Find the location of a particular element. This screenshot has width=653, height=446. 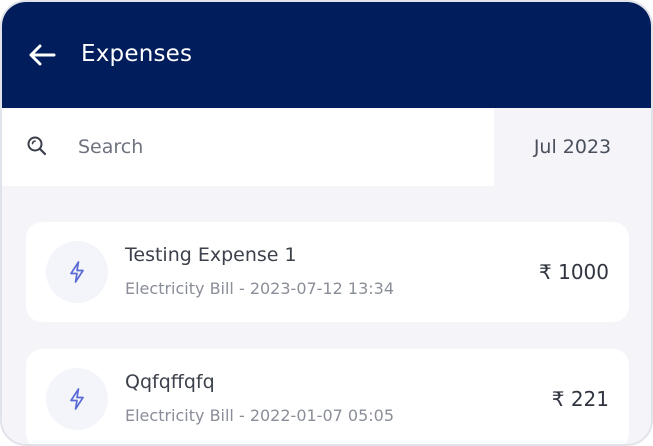

expense-amount: ₹ 221 is located at coordinates (580, 399).